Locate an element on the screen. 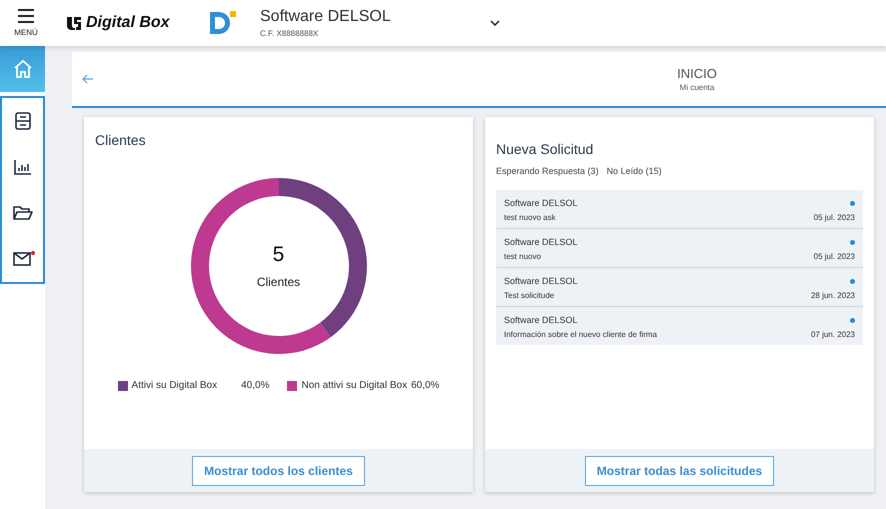 Image resolution: width=886 pixels, height=509 pixels. request-item: Software DELSOL Información sobre el nuevo cliente de firma 07 jun. 2023 is located at coordinates (679, 326).